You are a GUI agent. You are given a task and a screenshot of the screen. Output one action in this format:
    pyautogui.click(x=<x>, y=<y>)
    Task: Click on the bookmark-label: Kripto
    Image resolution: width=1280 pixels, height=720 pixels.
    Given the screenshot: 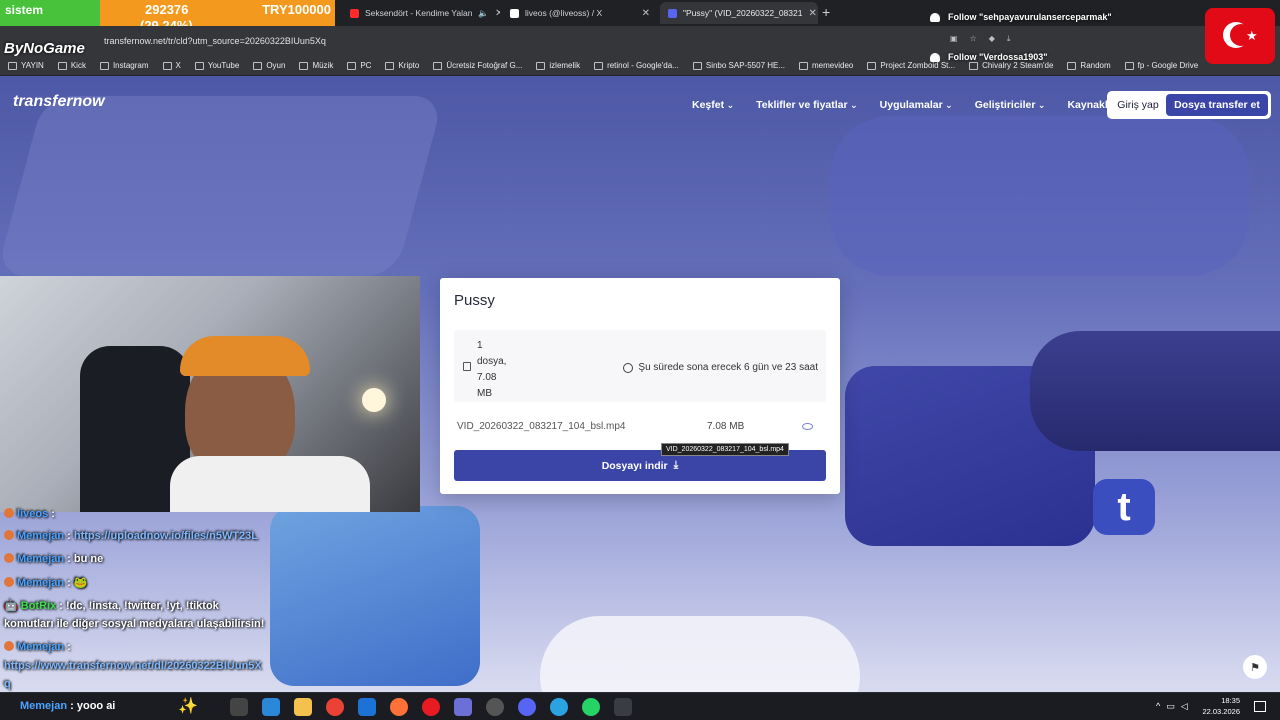 What is the action you would take?
    pyautogui.click(x=409, y=65)
    